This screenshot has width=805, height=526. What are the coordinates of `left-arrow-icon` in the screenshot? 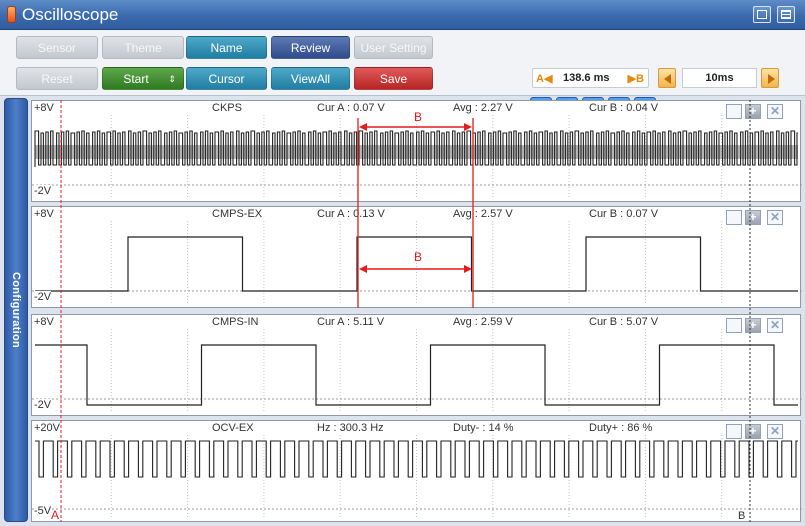 It's located at (667, 79).